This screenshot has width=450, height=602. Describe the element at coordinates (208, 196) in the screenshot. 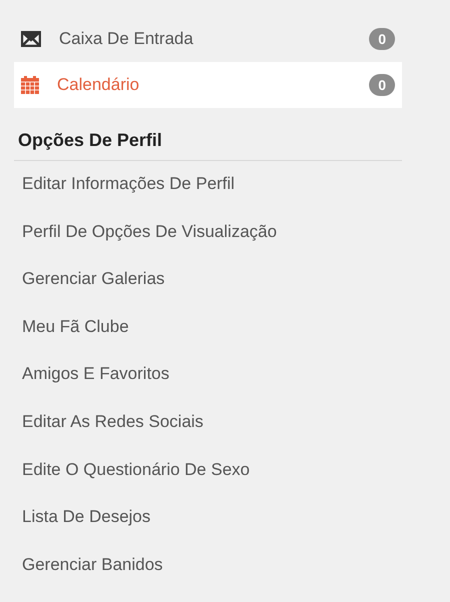

I see `profile-option-link: Editar Informações De Perfil` at that location.